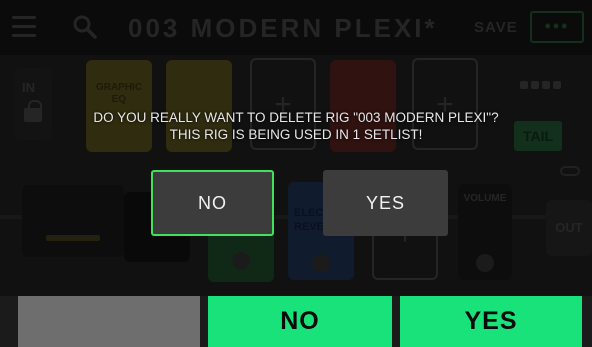 This screenshot has height=347, width=592. I want to click on soft-key-yes: YES, so click(491, 321).